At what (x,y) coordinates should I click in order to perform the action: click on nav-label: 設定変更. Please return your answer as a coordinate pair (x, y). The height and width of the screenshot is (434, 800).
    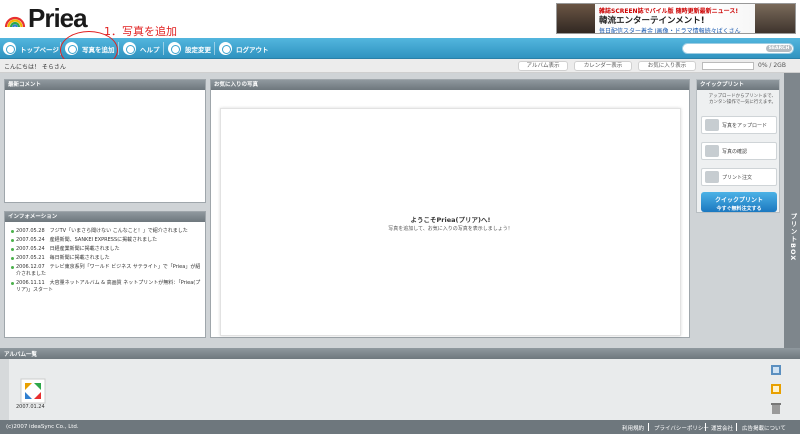
    Looking at the image, I should click on (198, 49).